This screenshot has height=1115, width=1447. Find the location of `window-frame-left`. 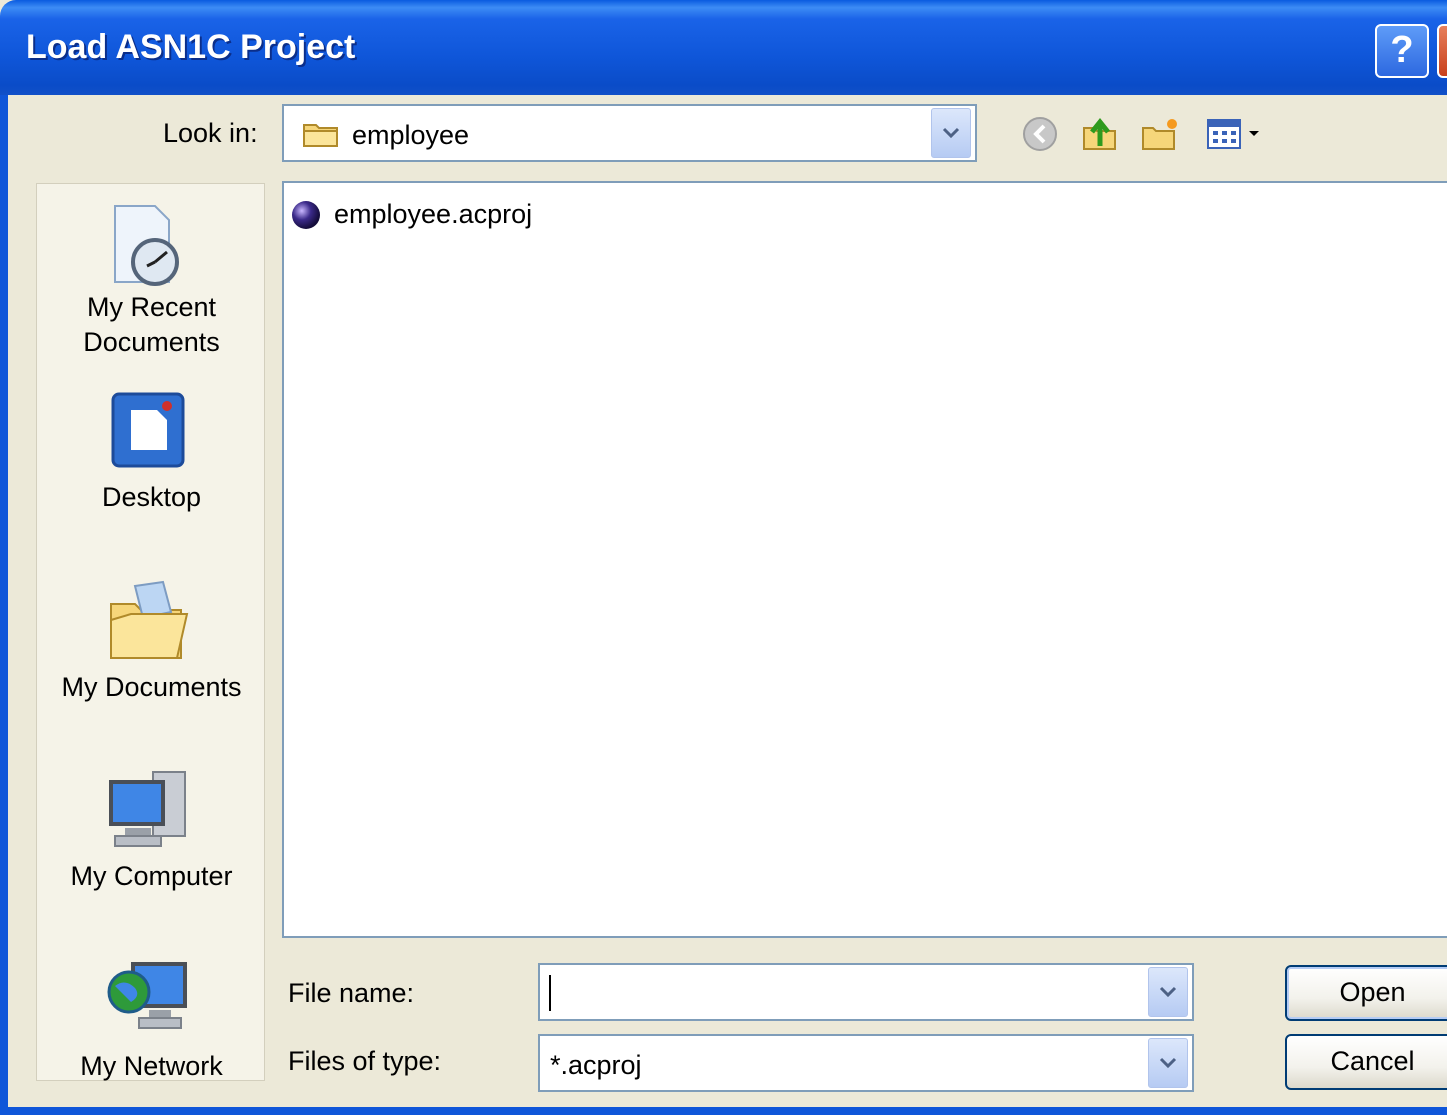

window-frame-left is located at coordinates (4, 605).